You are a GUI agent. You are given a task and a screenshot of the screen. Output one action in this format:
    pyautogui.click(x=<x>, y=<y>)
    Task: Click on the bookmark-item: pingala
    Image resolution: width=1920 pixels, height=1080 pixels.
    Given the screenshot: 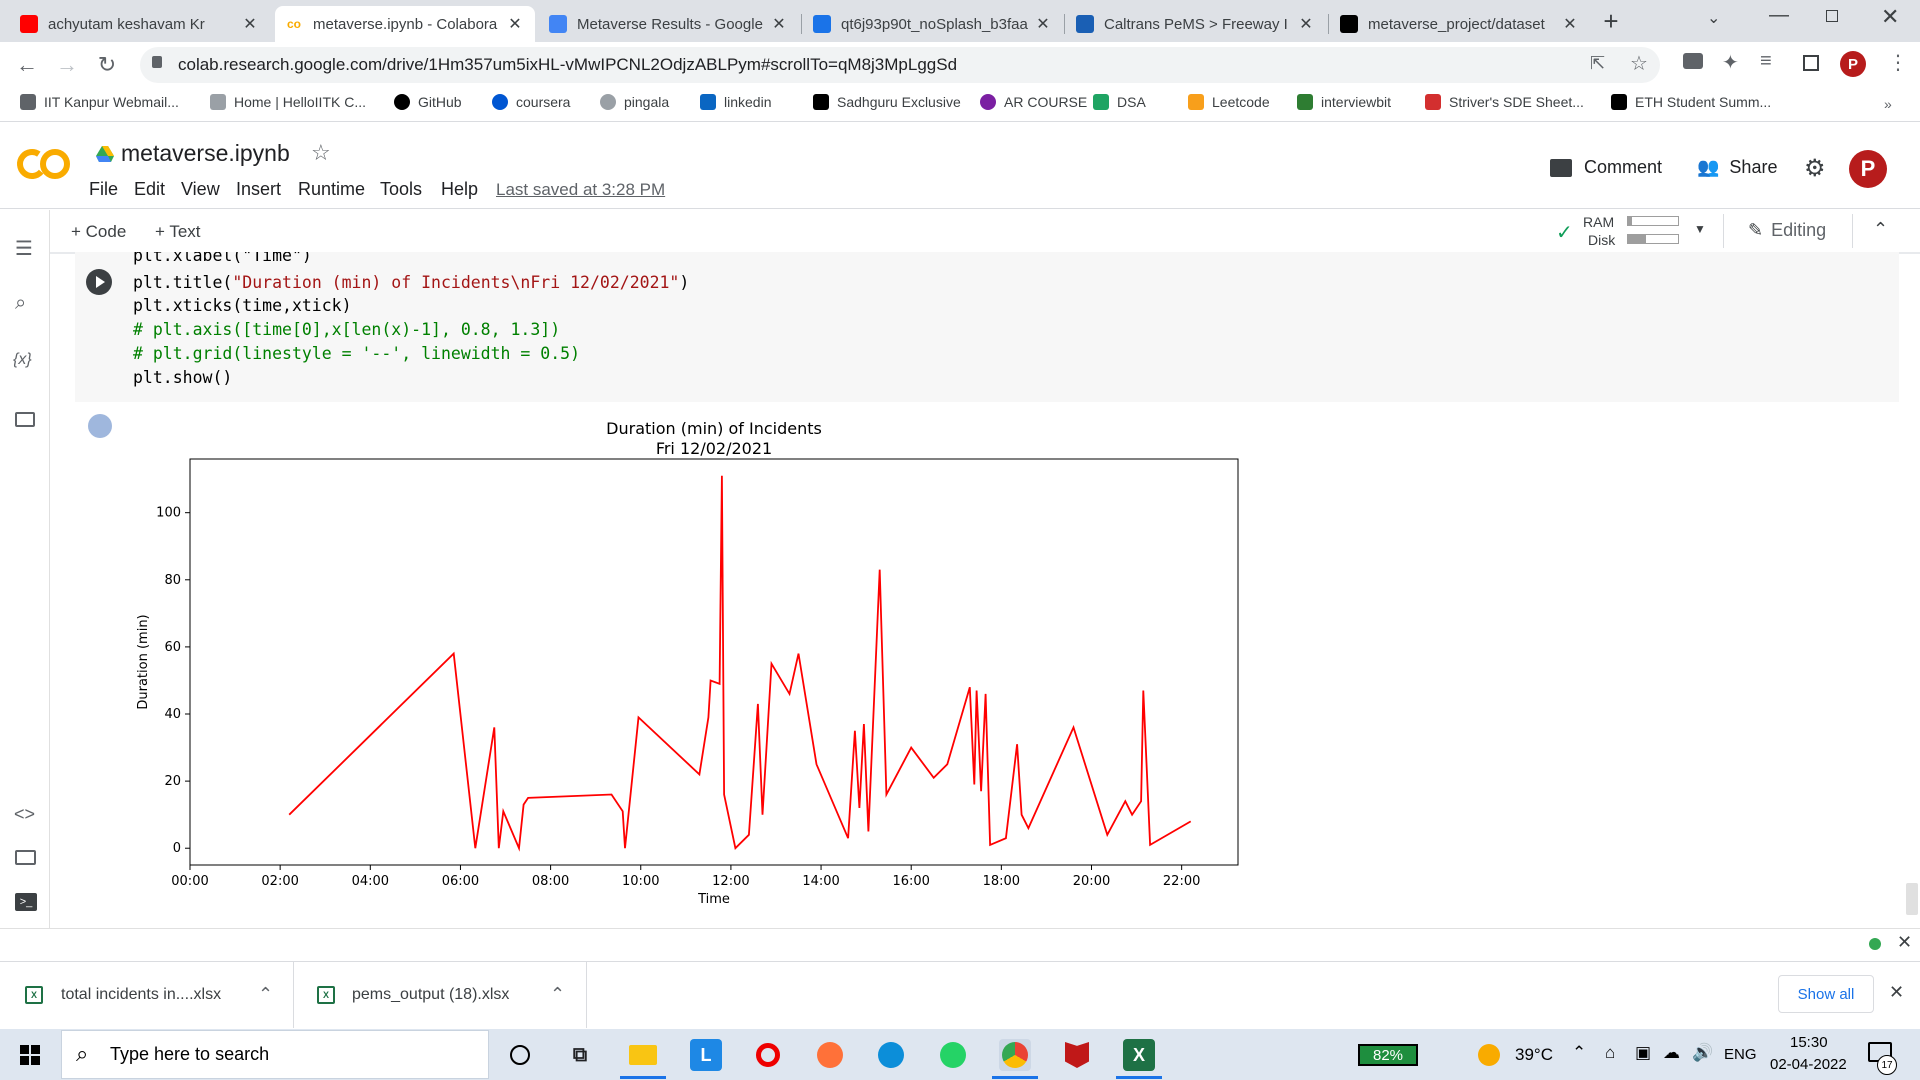 What is the action you would take?
    pyautogui.click(x=634, y=102)
    